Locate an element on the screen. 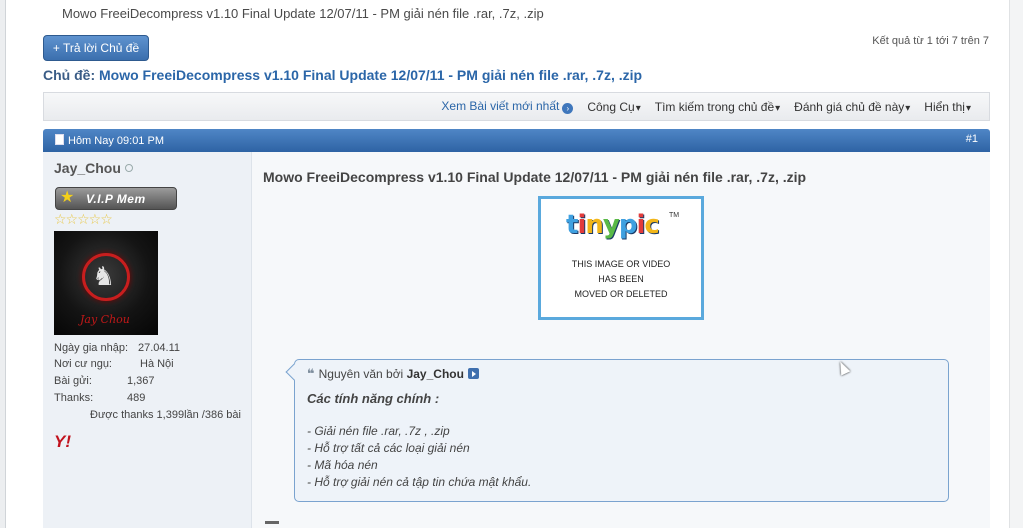 The width and height of the screenshot is (1023, 528). username-text: Jay_Chou is located at coordinates (87, 168).